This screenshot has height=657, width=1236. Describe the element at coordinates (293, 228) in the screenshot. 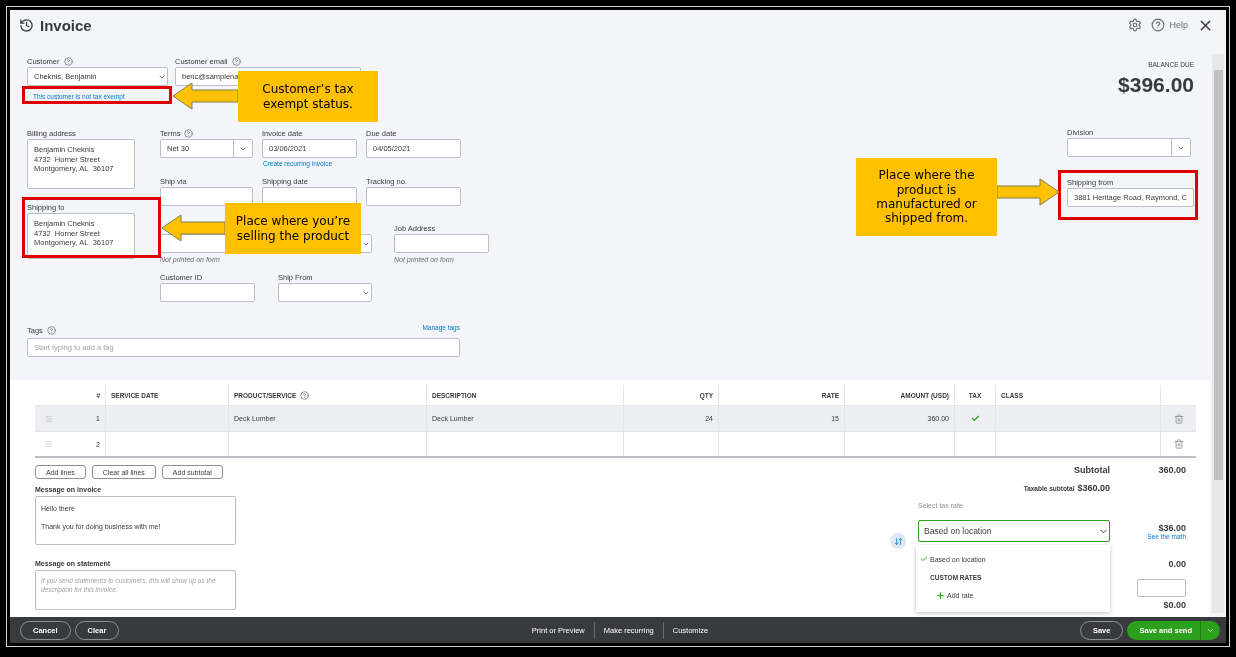

I see `callout-tooltip: Place where you’re selling the product` at that location.